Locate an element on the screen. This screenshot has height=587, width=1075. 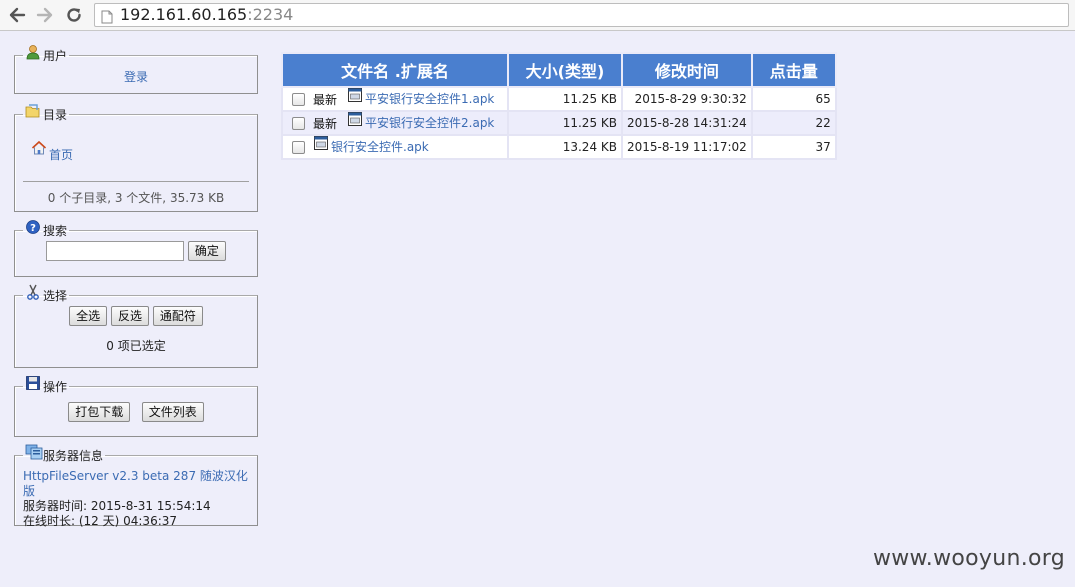
login-link: 登录 is located at coordinates (136, 77).